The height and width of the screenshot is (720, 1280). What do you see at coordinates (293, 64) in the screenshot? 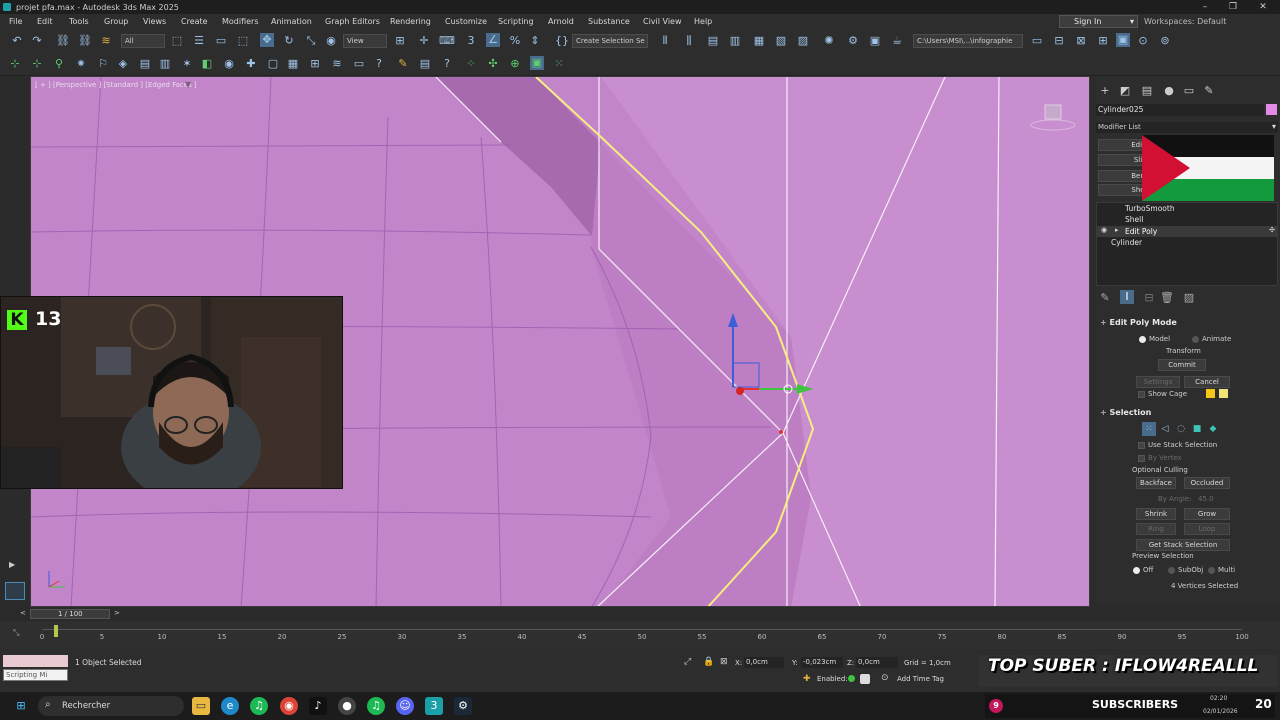
I see `grid-icon: ▦` at bounding box center [293, 64].